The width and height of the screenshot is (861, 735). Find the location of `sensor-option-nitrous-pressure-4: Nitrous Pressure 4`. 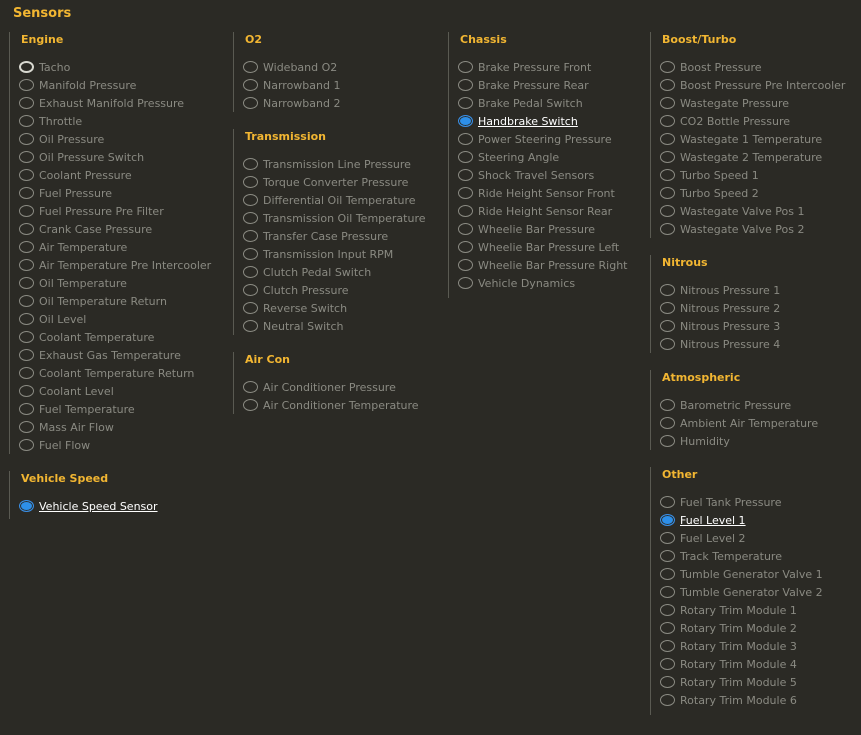

sensor-option-nitrous-pressure-4: Nitrous Pressure 4 is located at coordinates (757, 344).